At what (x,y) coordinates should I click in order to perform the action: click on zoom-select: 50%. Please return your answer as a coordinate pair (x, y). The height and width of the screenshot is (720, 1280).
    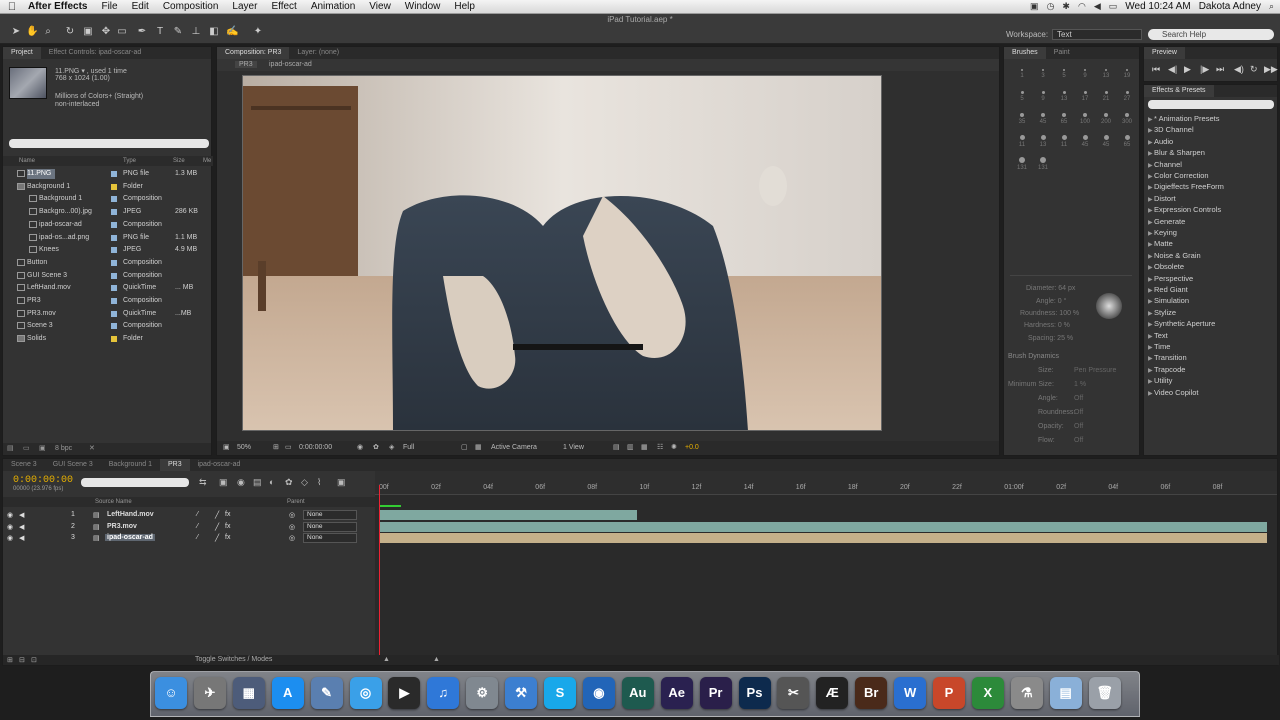
    Looking at the image, I should click on (244, 448).